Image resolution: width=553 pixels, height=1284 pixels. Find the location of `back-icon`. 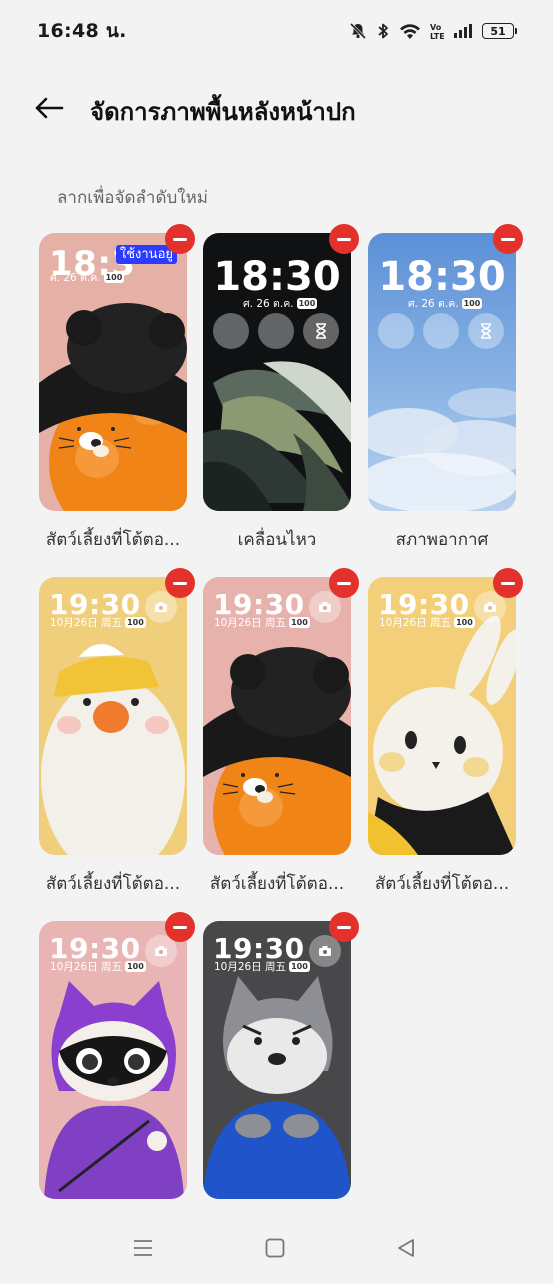

back-icon is located at coordinates (406, 1250).